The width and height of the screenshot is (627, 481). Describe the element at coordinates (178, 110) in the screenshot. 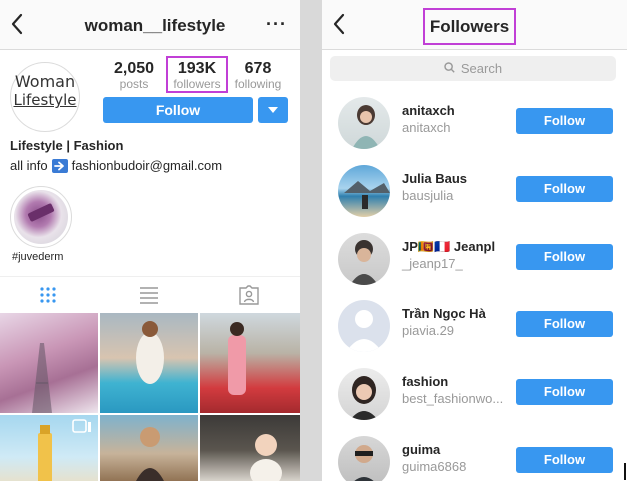

I see `profile-follow-button: Follow` at that location.